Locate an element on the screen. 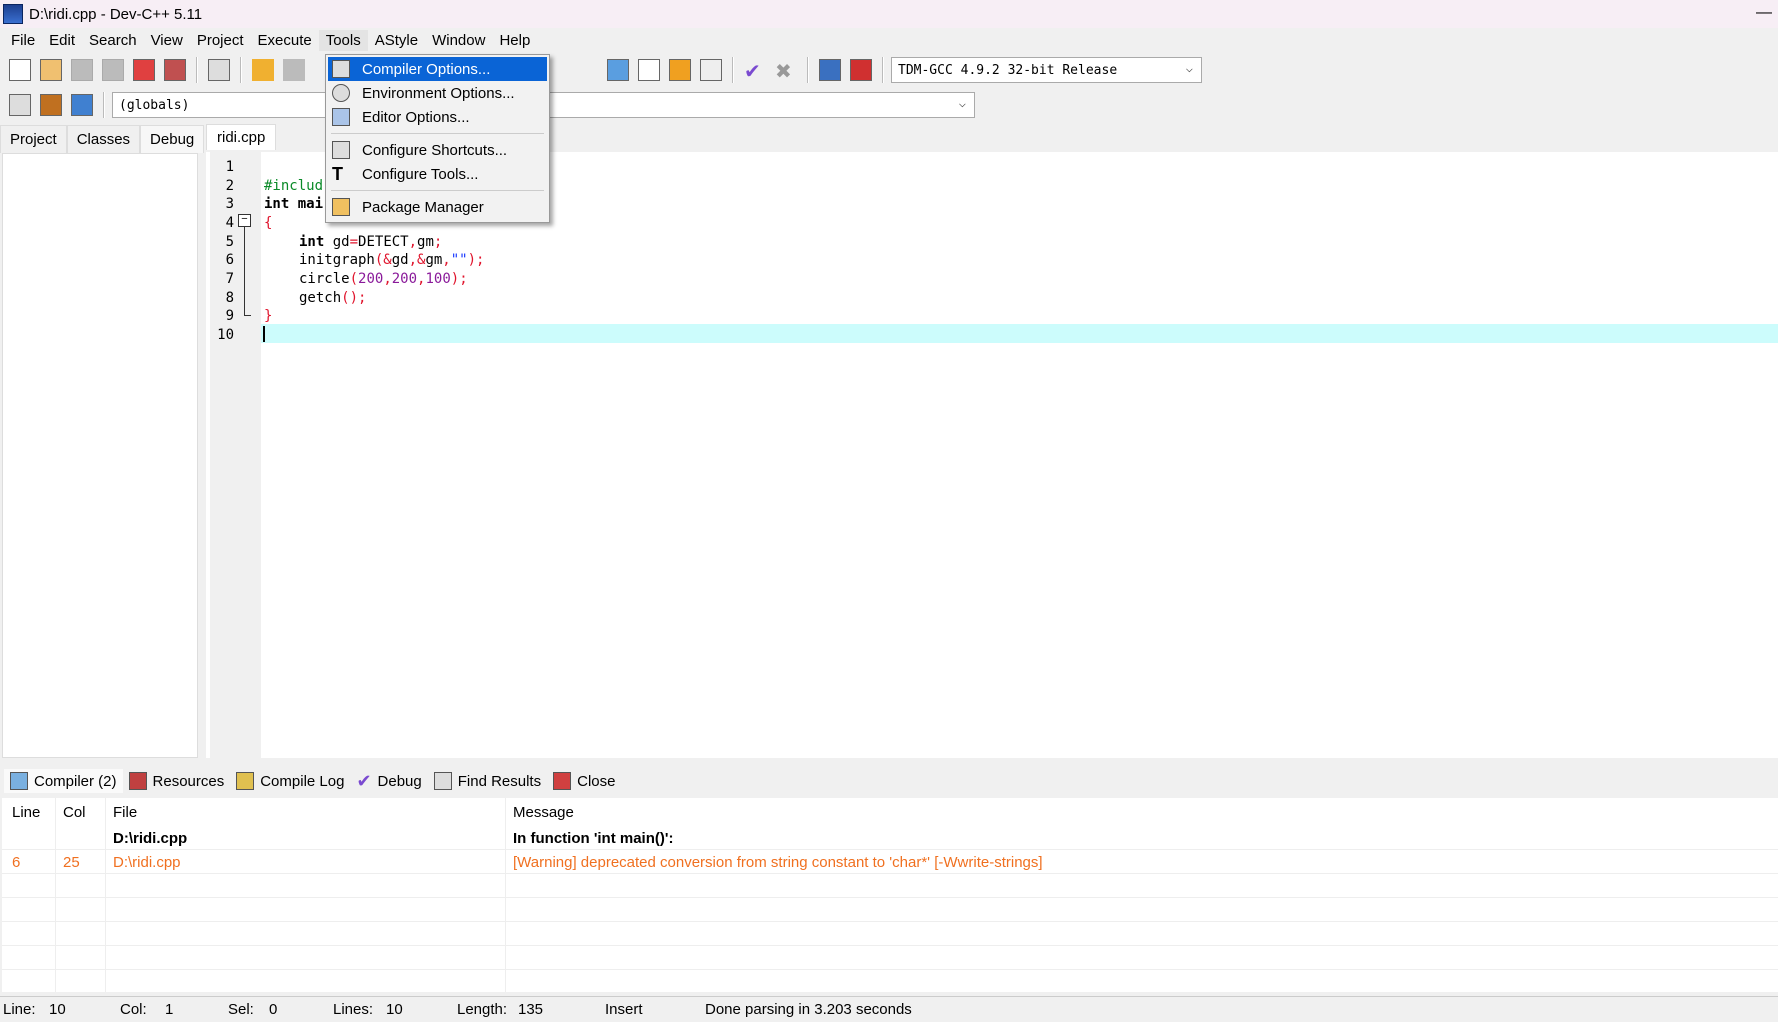 This screenshot has height=1022, width=1778. delete-profile-icon is located at coordinates (861, 70).